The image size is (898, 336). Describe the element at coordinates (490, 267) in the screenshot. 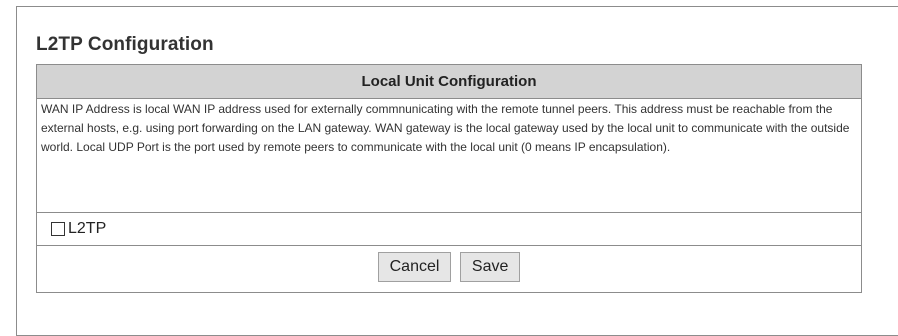

I see `save-button: Save` at that location.